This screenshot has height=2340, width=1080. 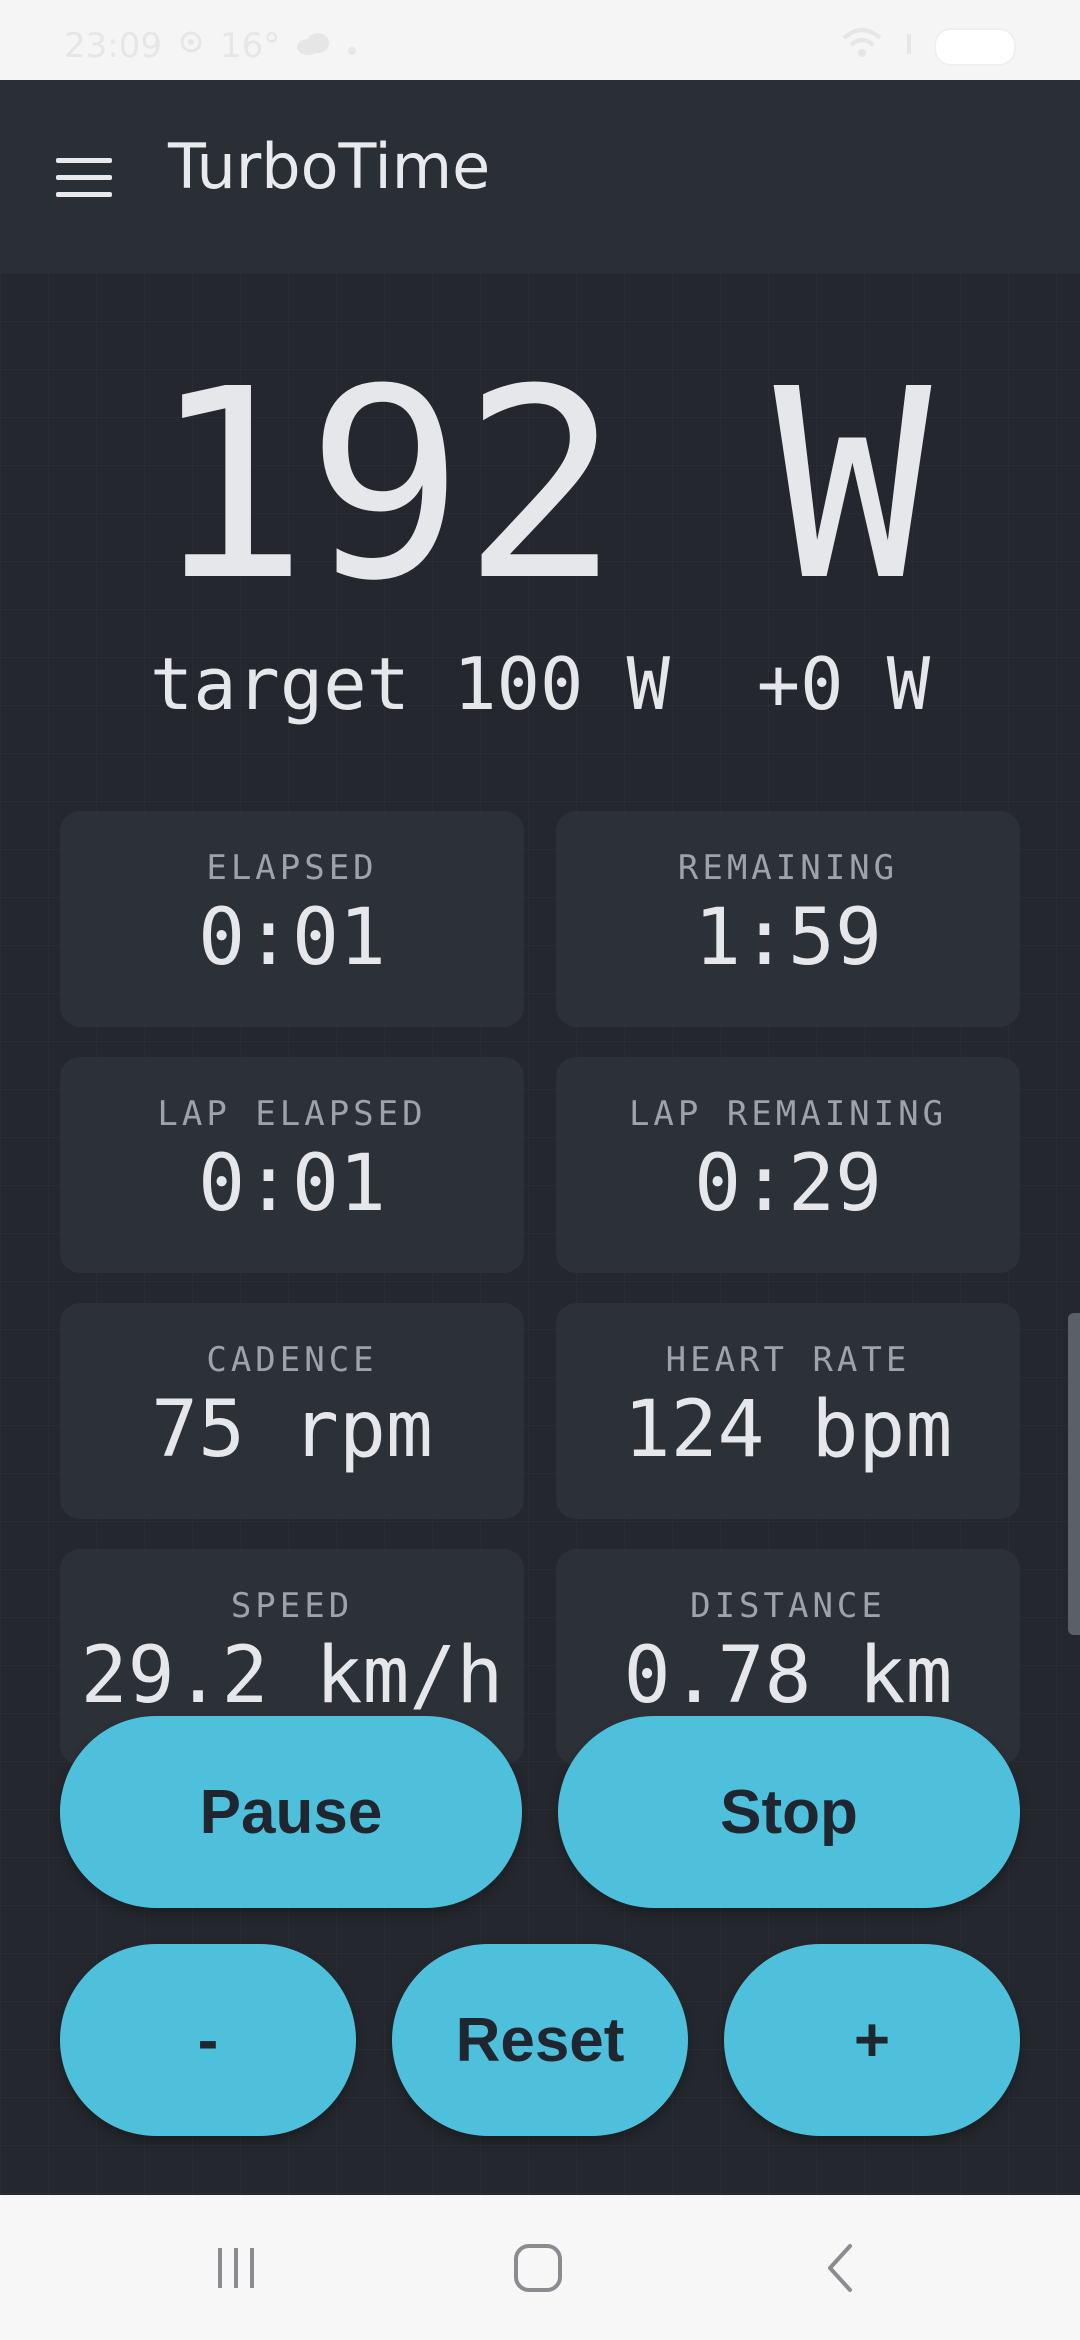 What do you see at coordinates (113, 46) in the screenshot?
I see `status-time: 23:09` at bounding box center [113, 46].